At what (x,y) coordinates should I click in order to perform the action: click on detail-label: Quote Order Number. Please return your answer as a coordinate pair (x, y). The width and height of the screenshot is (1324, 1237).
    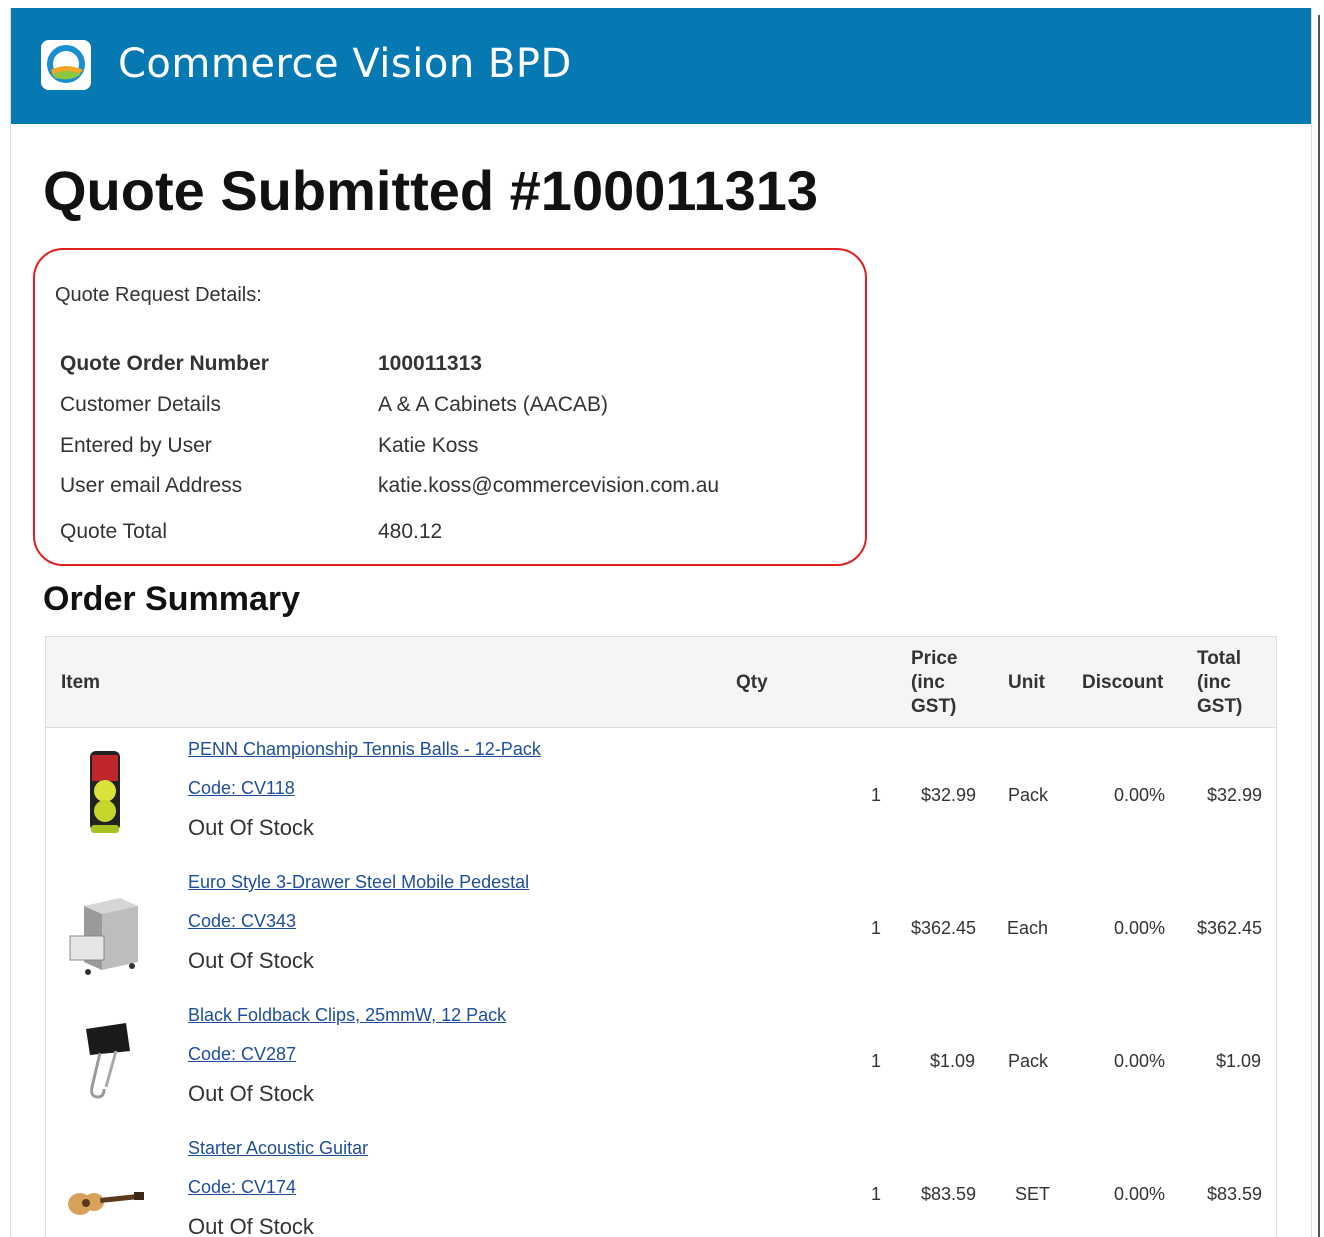
    Looking at the image, I should click on (164, 363).